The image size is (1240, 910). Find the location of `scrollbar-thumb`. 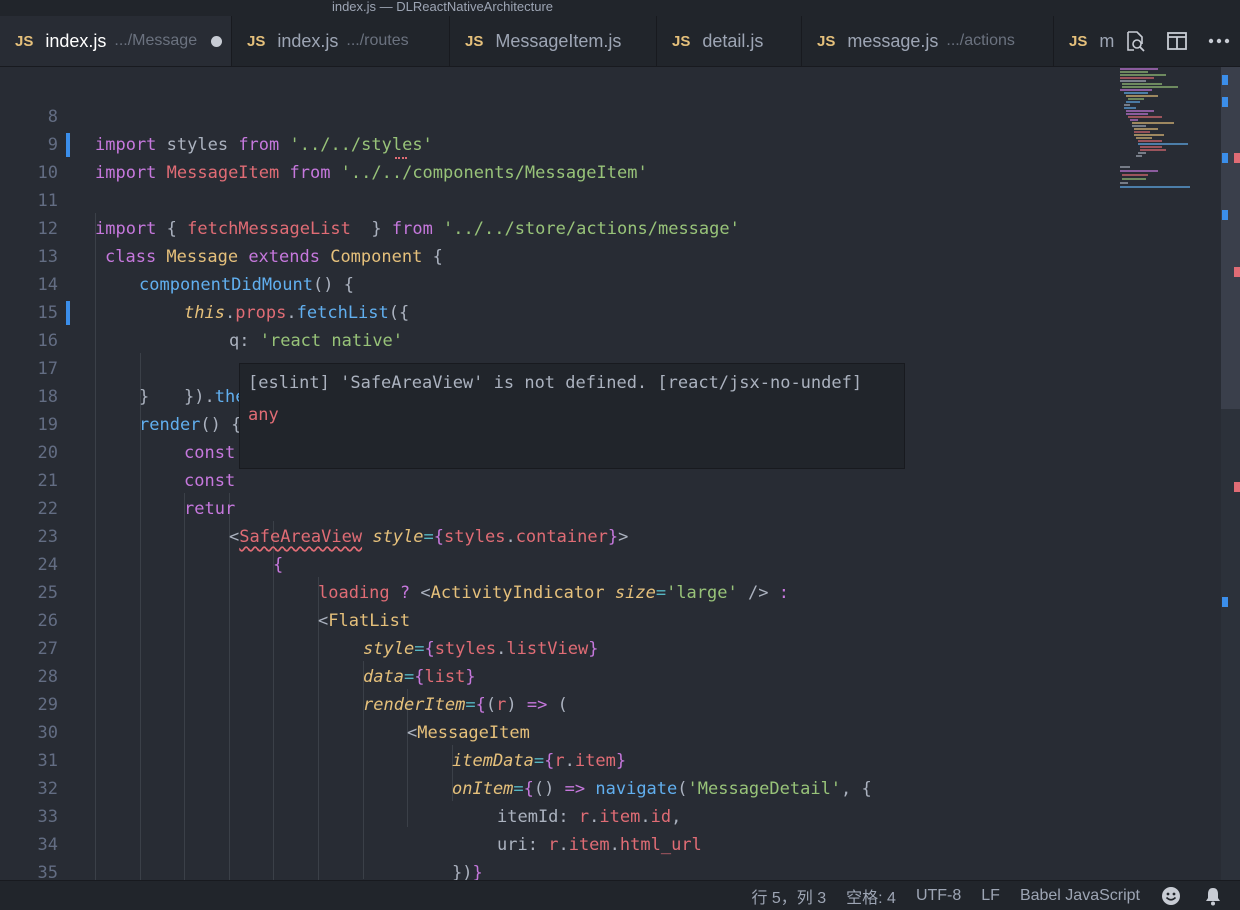

scrollbar-thumb is located at coordinates (1230, 238).